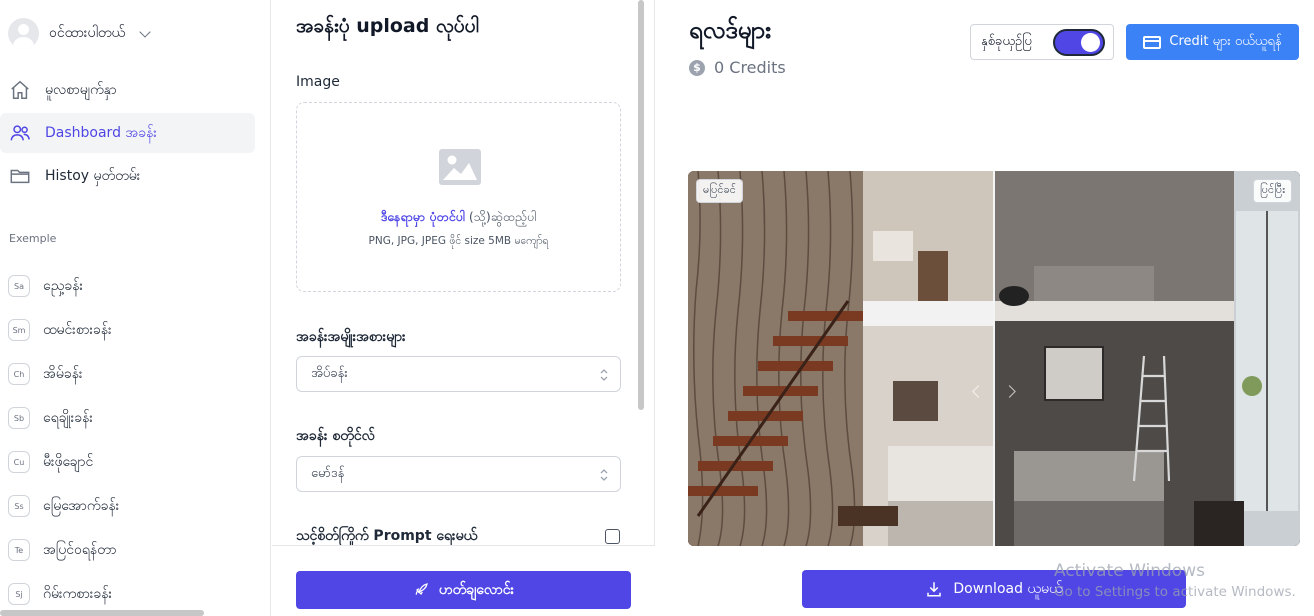  Describe the element at coordinates (1147, 358) in the screenshot. I see `after-image` at that location.